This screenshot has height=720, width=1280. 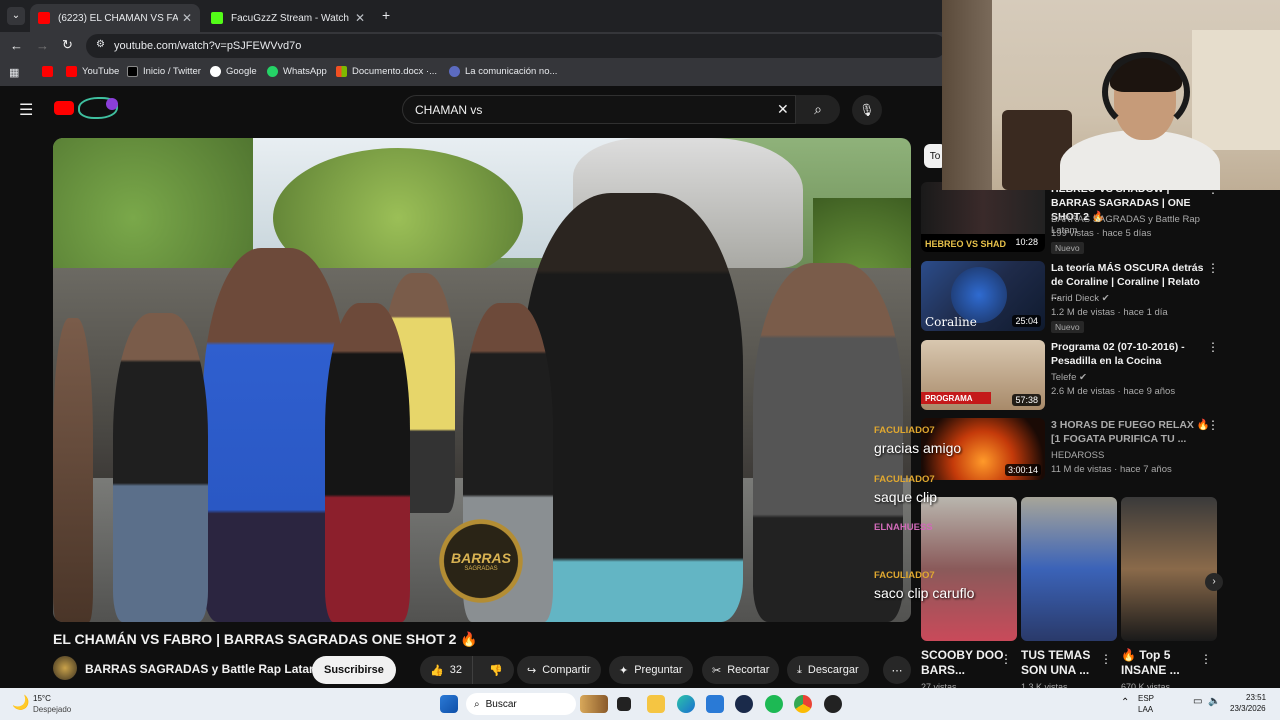 I want to click on sidebar-channel: Farid Dieck ✔, so click(x=1080, y=298).